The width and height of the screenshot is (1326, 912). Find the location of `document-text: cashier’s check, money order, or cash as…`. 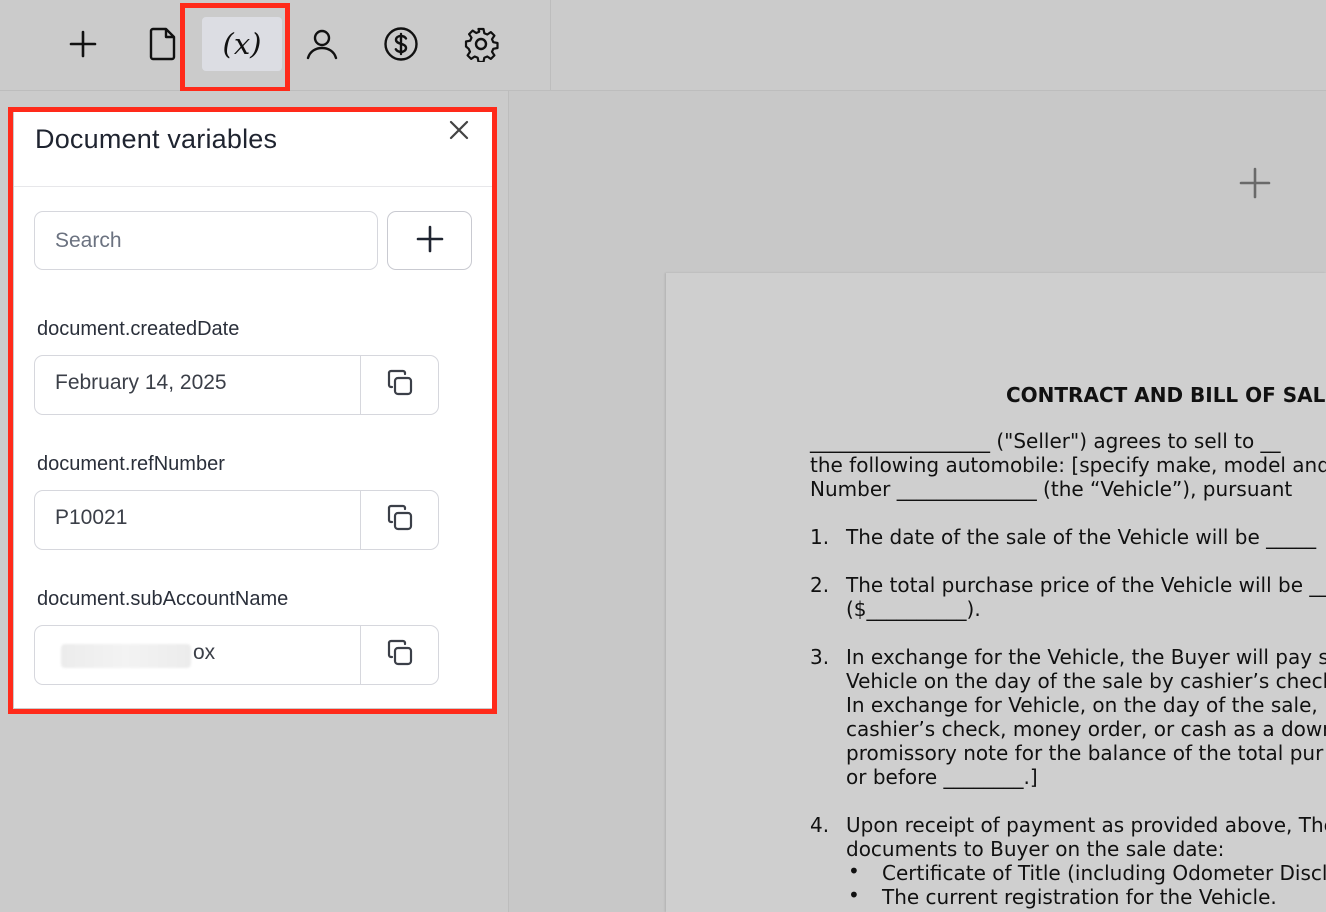

document-text: cashier’s check, money order, or cash as… is located at coordinates (1086, 729).